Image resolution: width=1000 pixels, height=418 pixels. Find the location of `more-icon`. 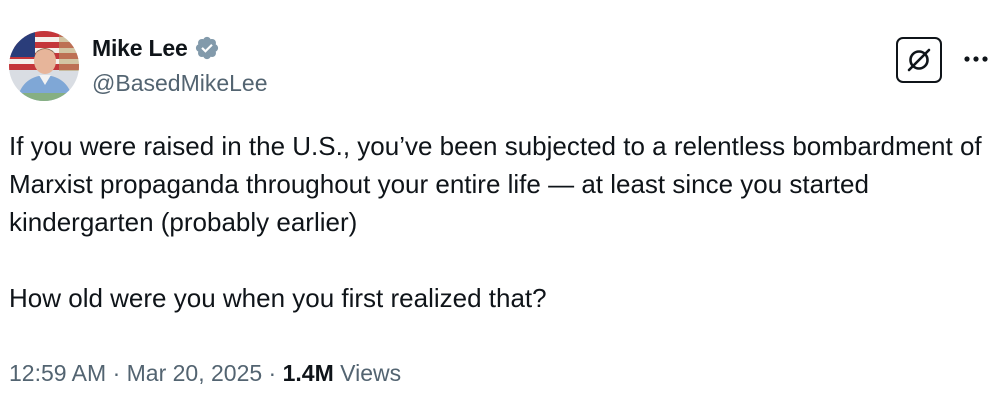

more-icon is located at coordinates (976, 59).